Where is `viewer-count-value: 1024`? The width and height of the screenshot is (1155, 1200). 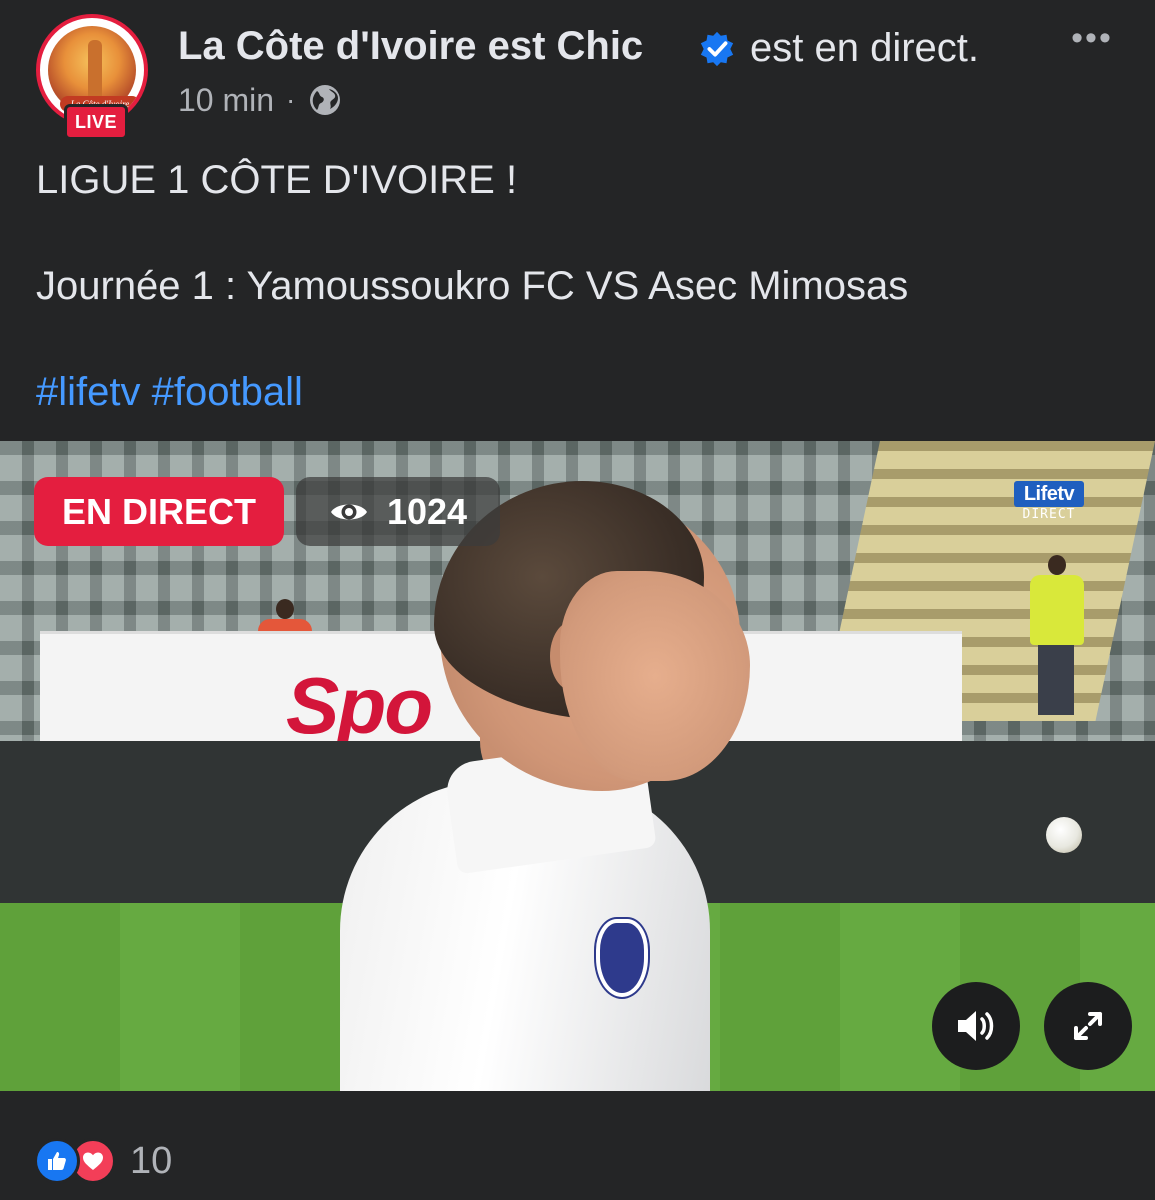 viewer-count-value: 1024 is located at coordinates (427, 511).